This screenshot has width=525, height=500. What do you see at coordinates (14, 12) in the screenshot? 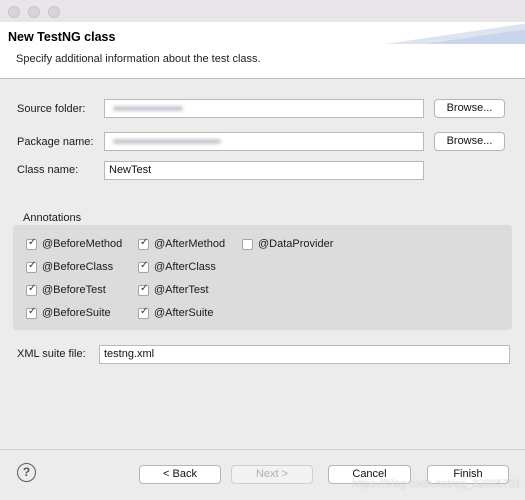
I see `close-window-button` at bounding box center [14, 12].